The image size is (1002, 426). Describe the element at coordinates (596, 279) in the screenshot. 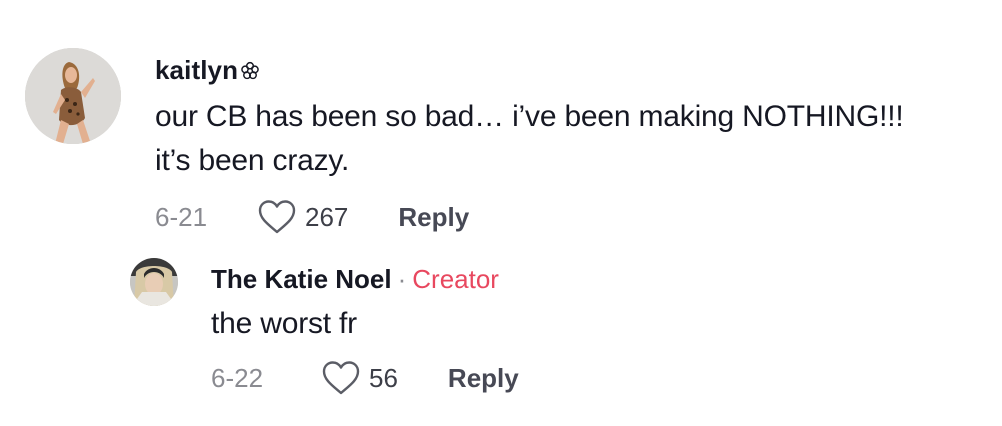

I see `reply-header: The Katie Noel · Creator` at that location.